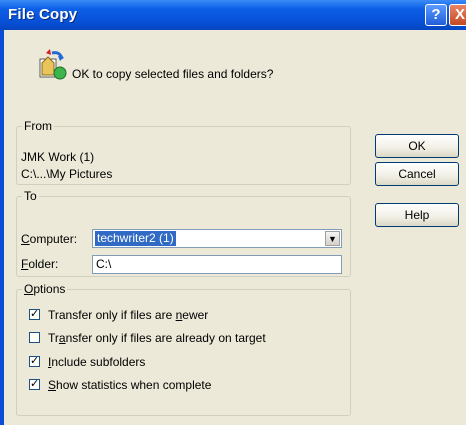 This screenshot has width=466, height=425. What do you see at coordinates (53, 64) in the screenshot?
I see `copy-files-icon` at bounding box center [53, 64].